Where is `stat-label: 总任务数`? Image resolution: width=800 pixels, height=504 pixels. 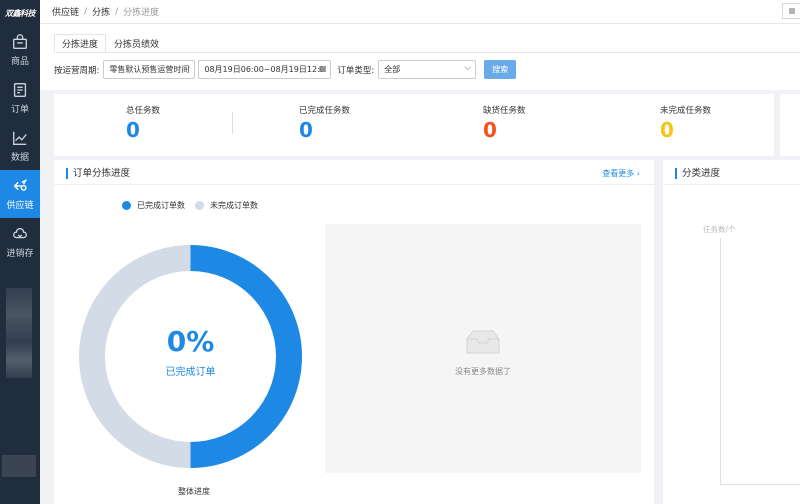
stat-label: 总任务数 is located at coordinates (143, 111).